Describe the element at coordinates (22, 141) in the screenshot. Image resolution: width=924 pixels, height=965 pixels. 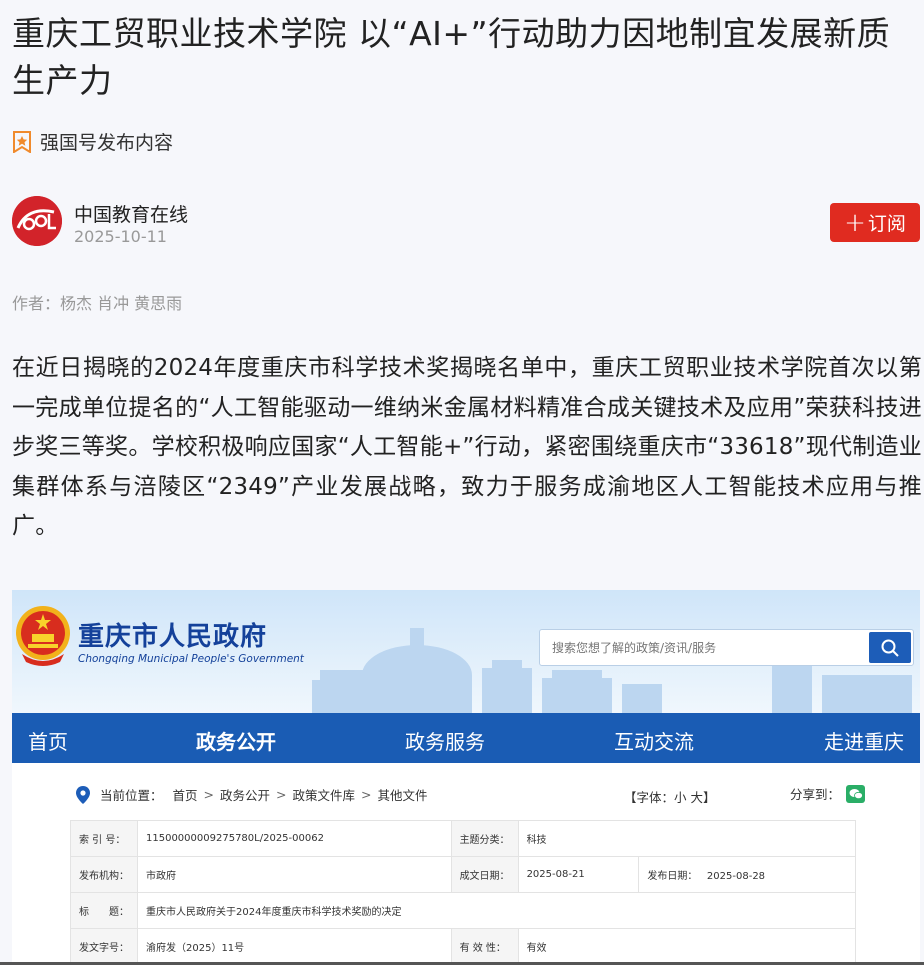
I see `ribbon-badge-icon` at that location.